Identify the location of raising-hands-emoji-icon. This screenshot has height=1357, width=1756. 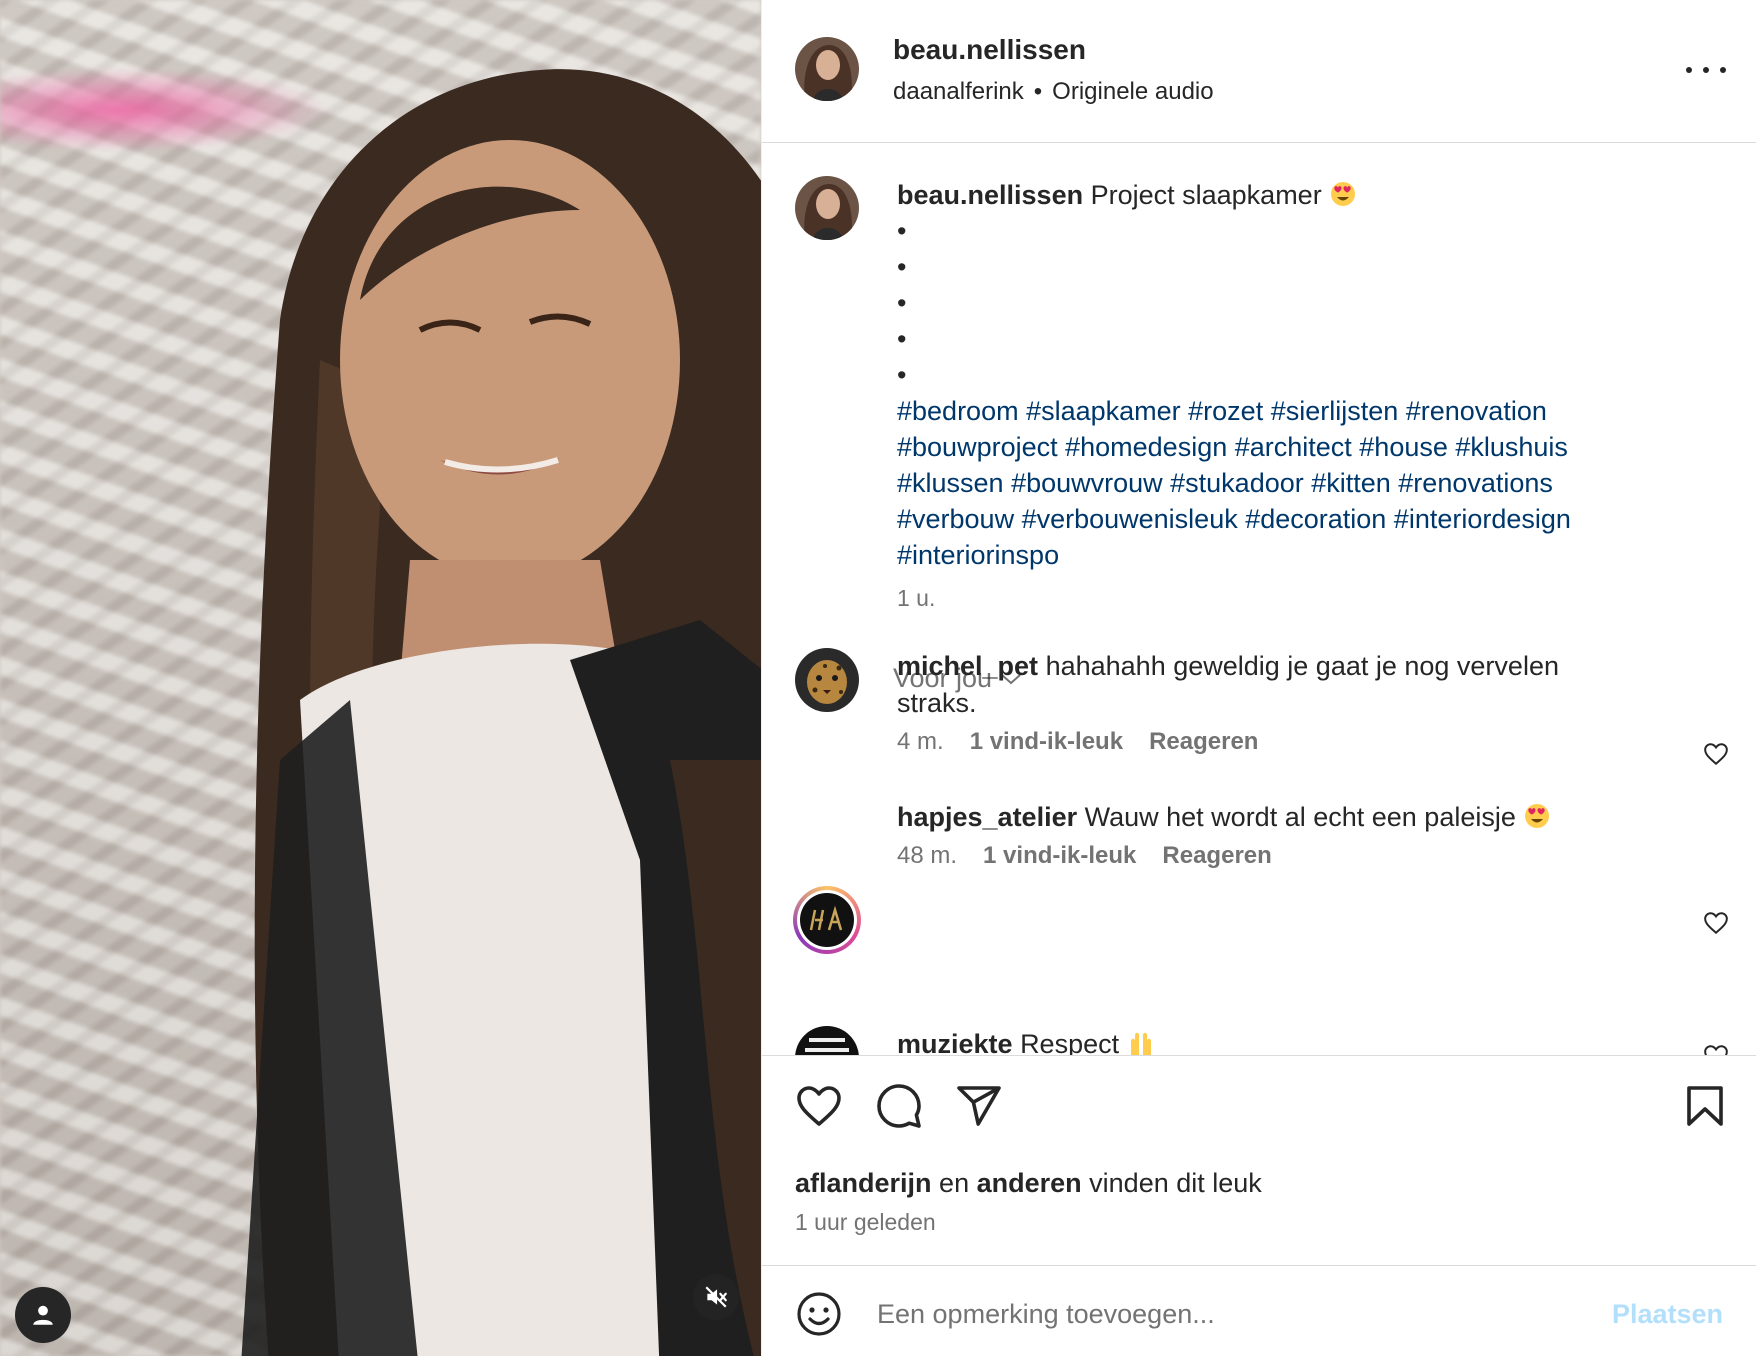
(1140, 1043).